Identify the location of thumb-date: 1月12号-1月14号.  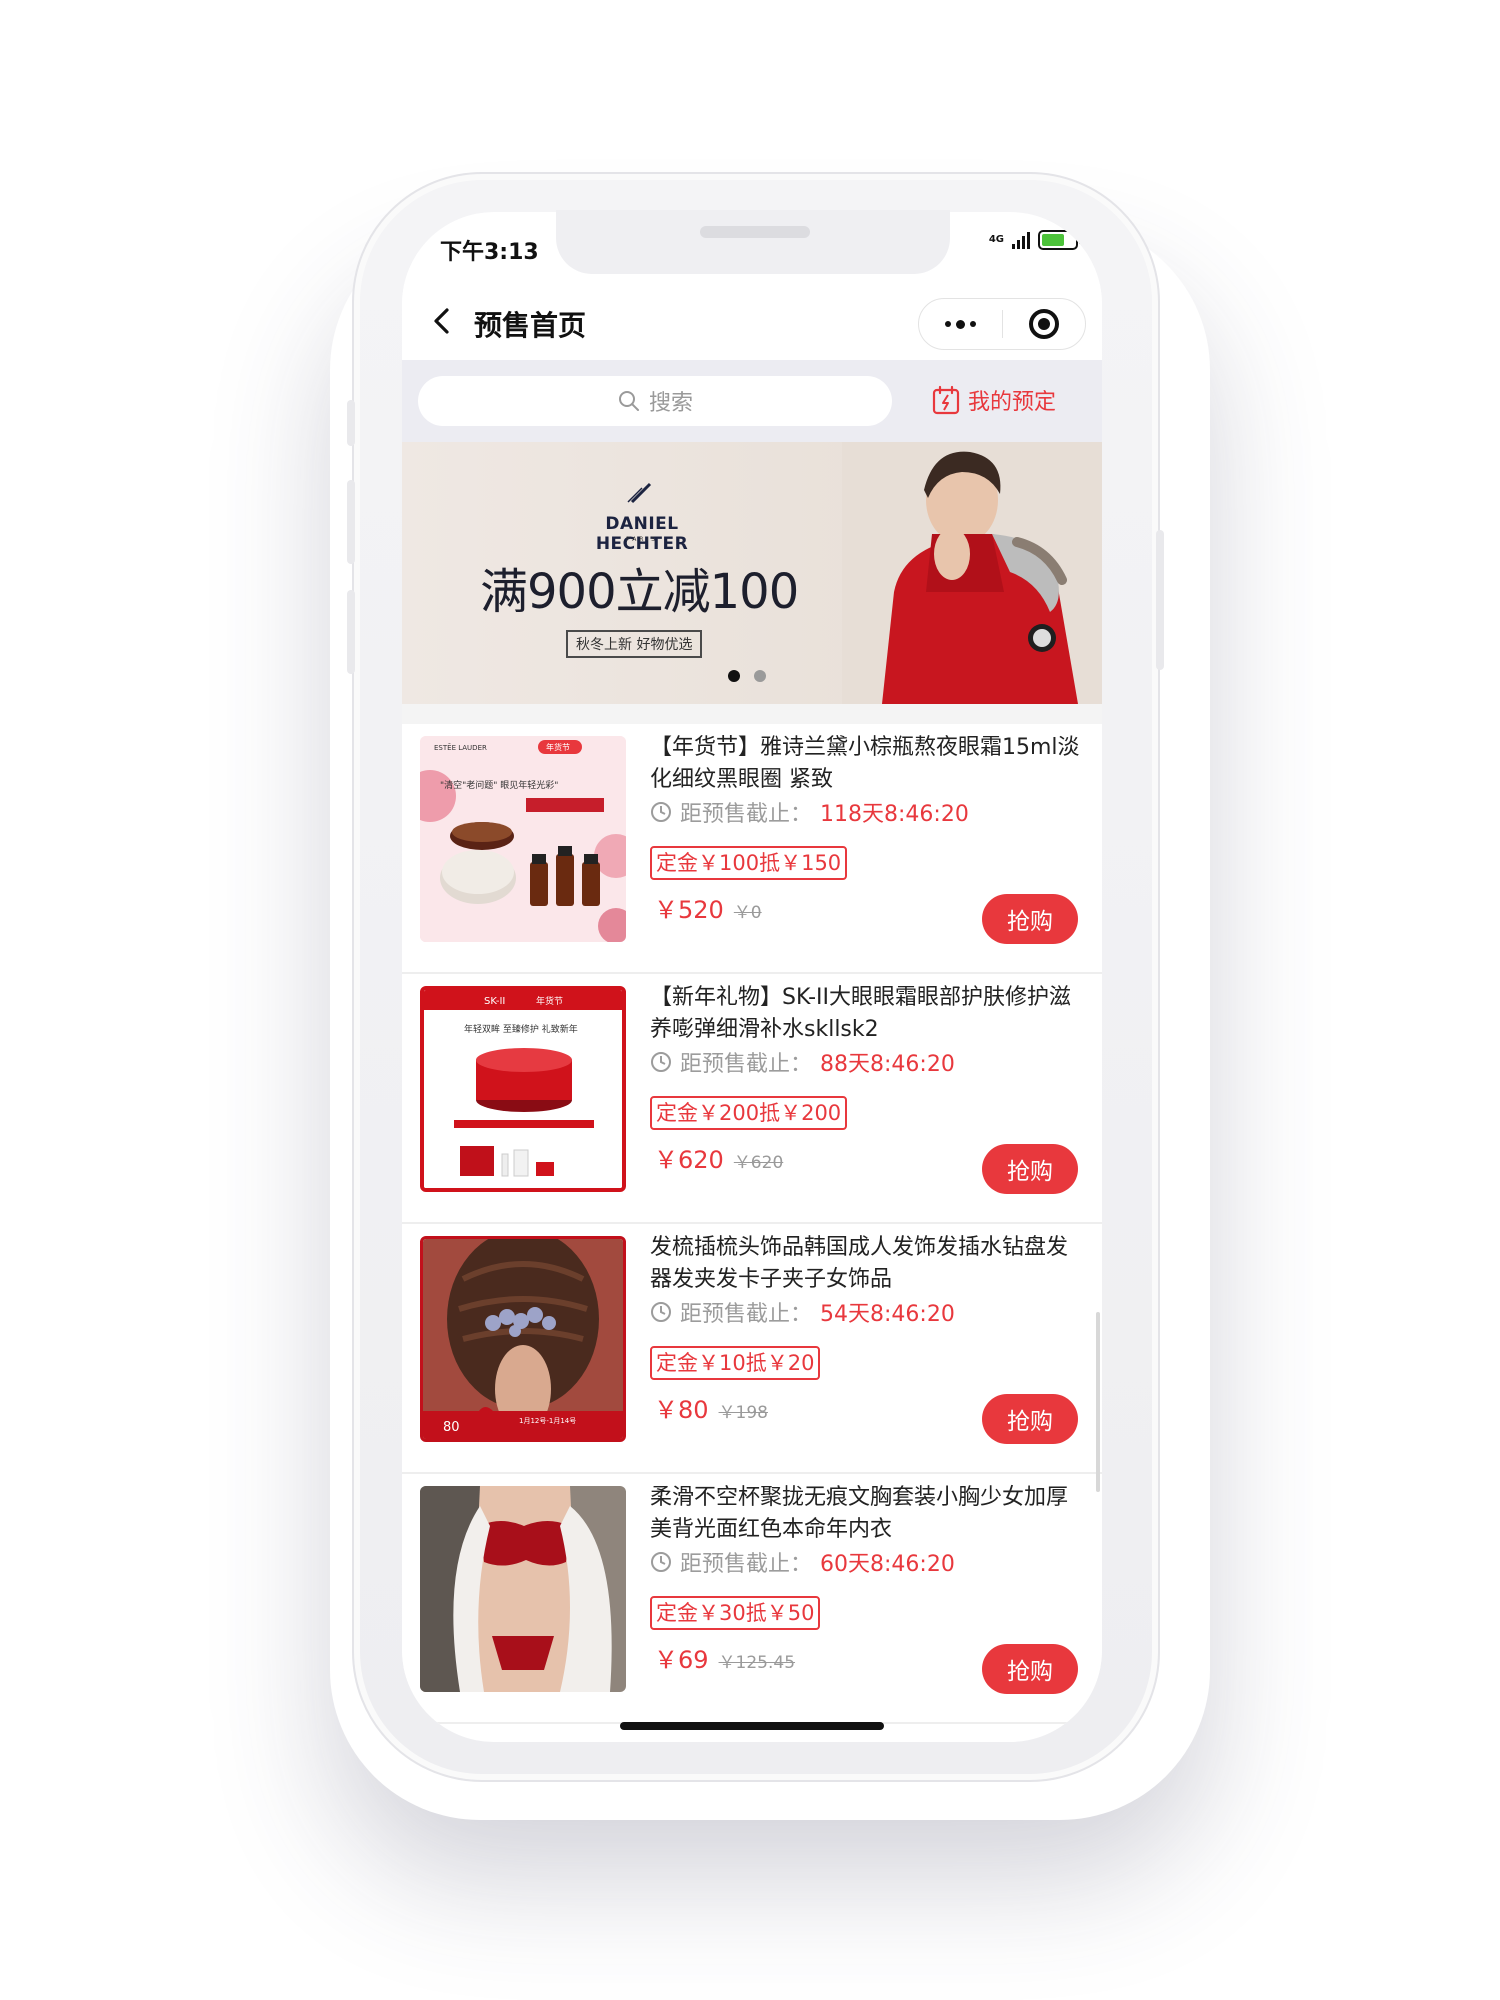
(547, 1421).